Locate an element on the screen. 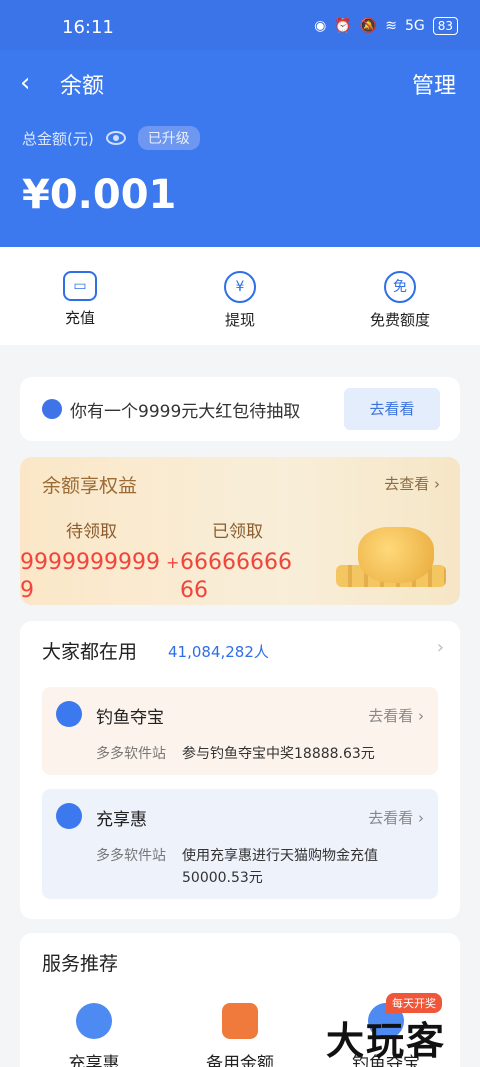 This screenshot has height=1067, width=480. service-item-chongxianghui: 充享惠 is located at coordinates (94, 1035).